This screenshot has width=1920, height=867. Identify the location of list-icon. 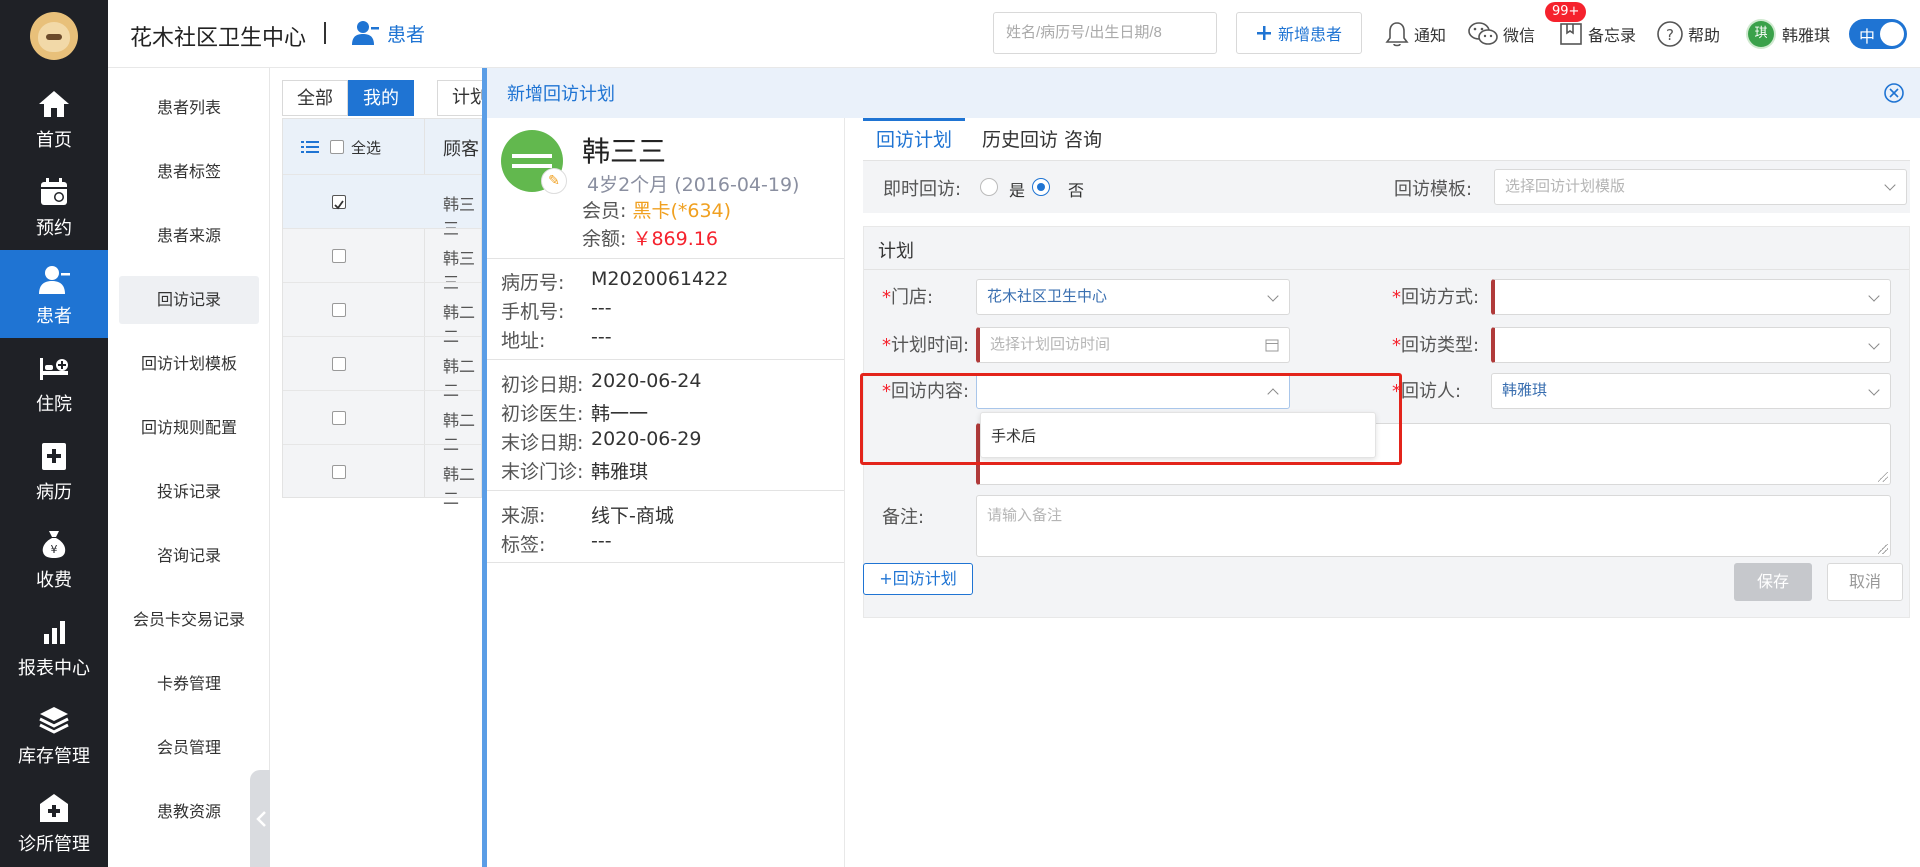
(310, 147).